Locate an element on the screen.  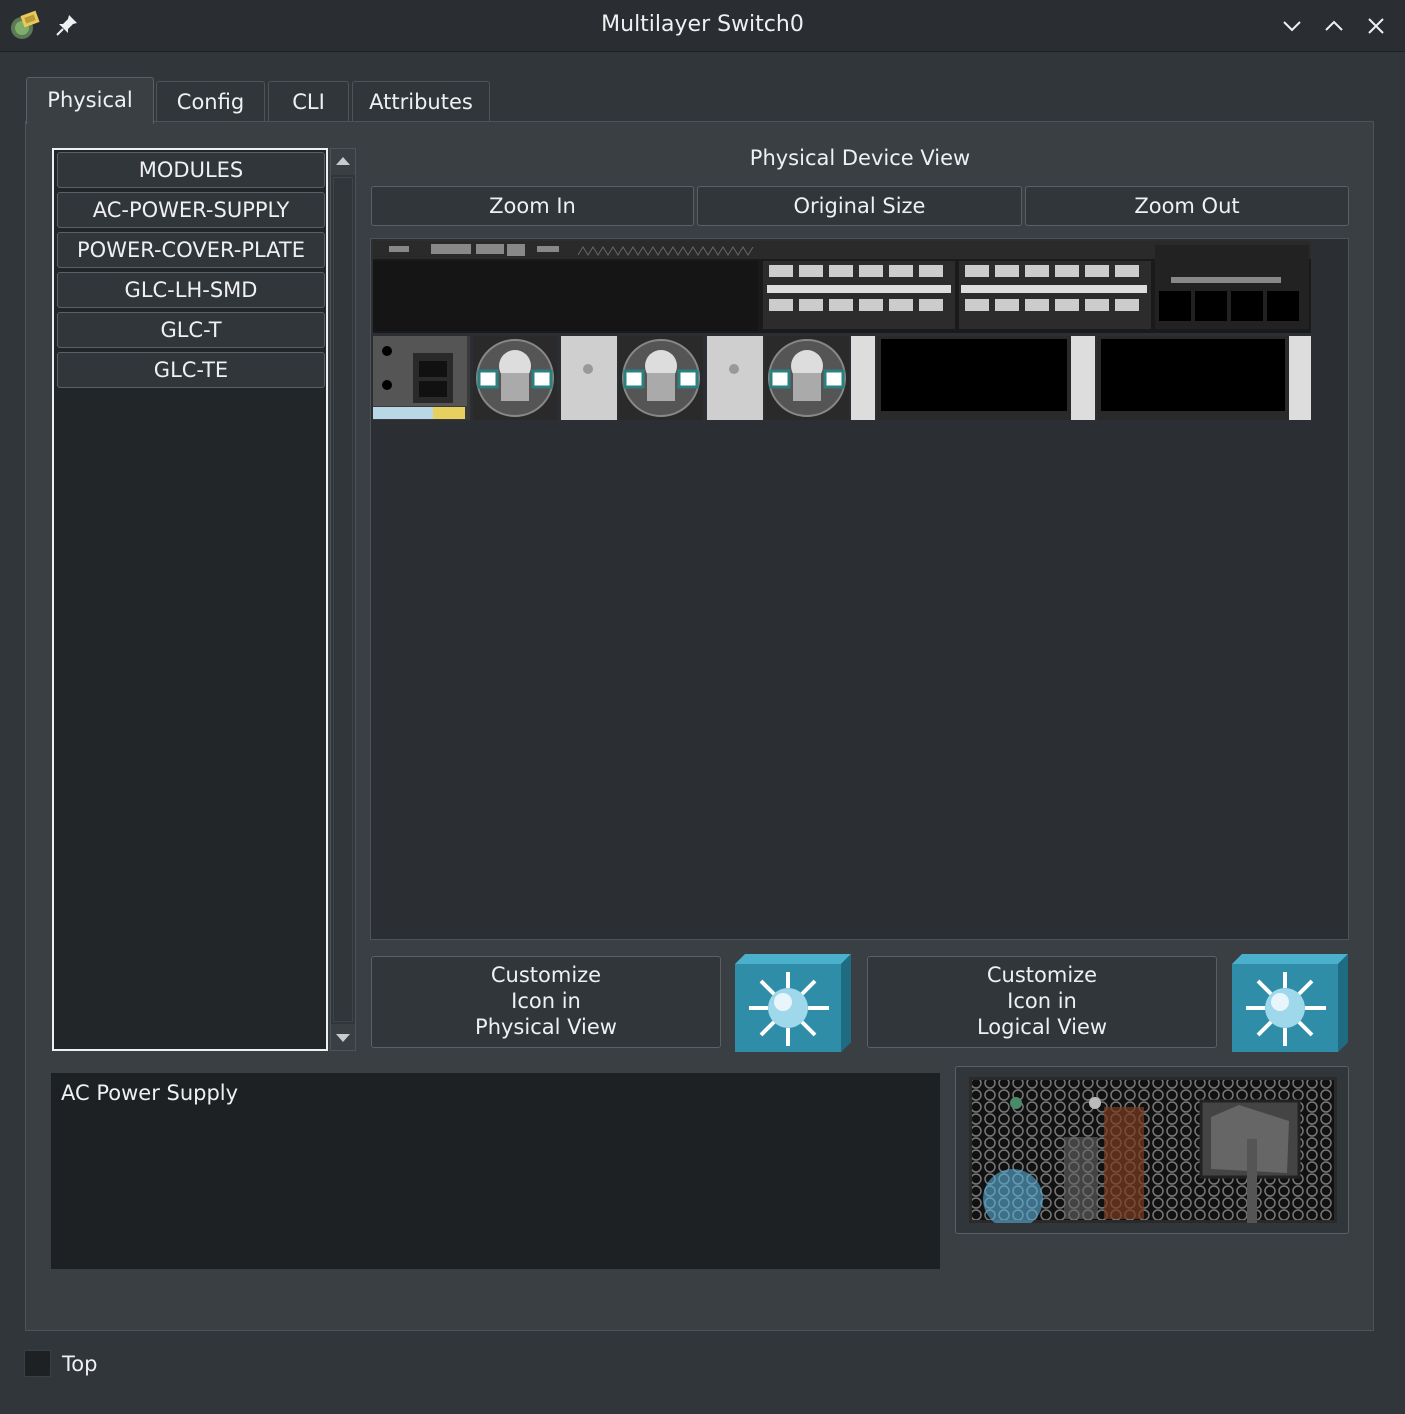
scroll-thumb is located at coordinates (343, 599).